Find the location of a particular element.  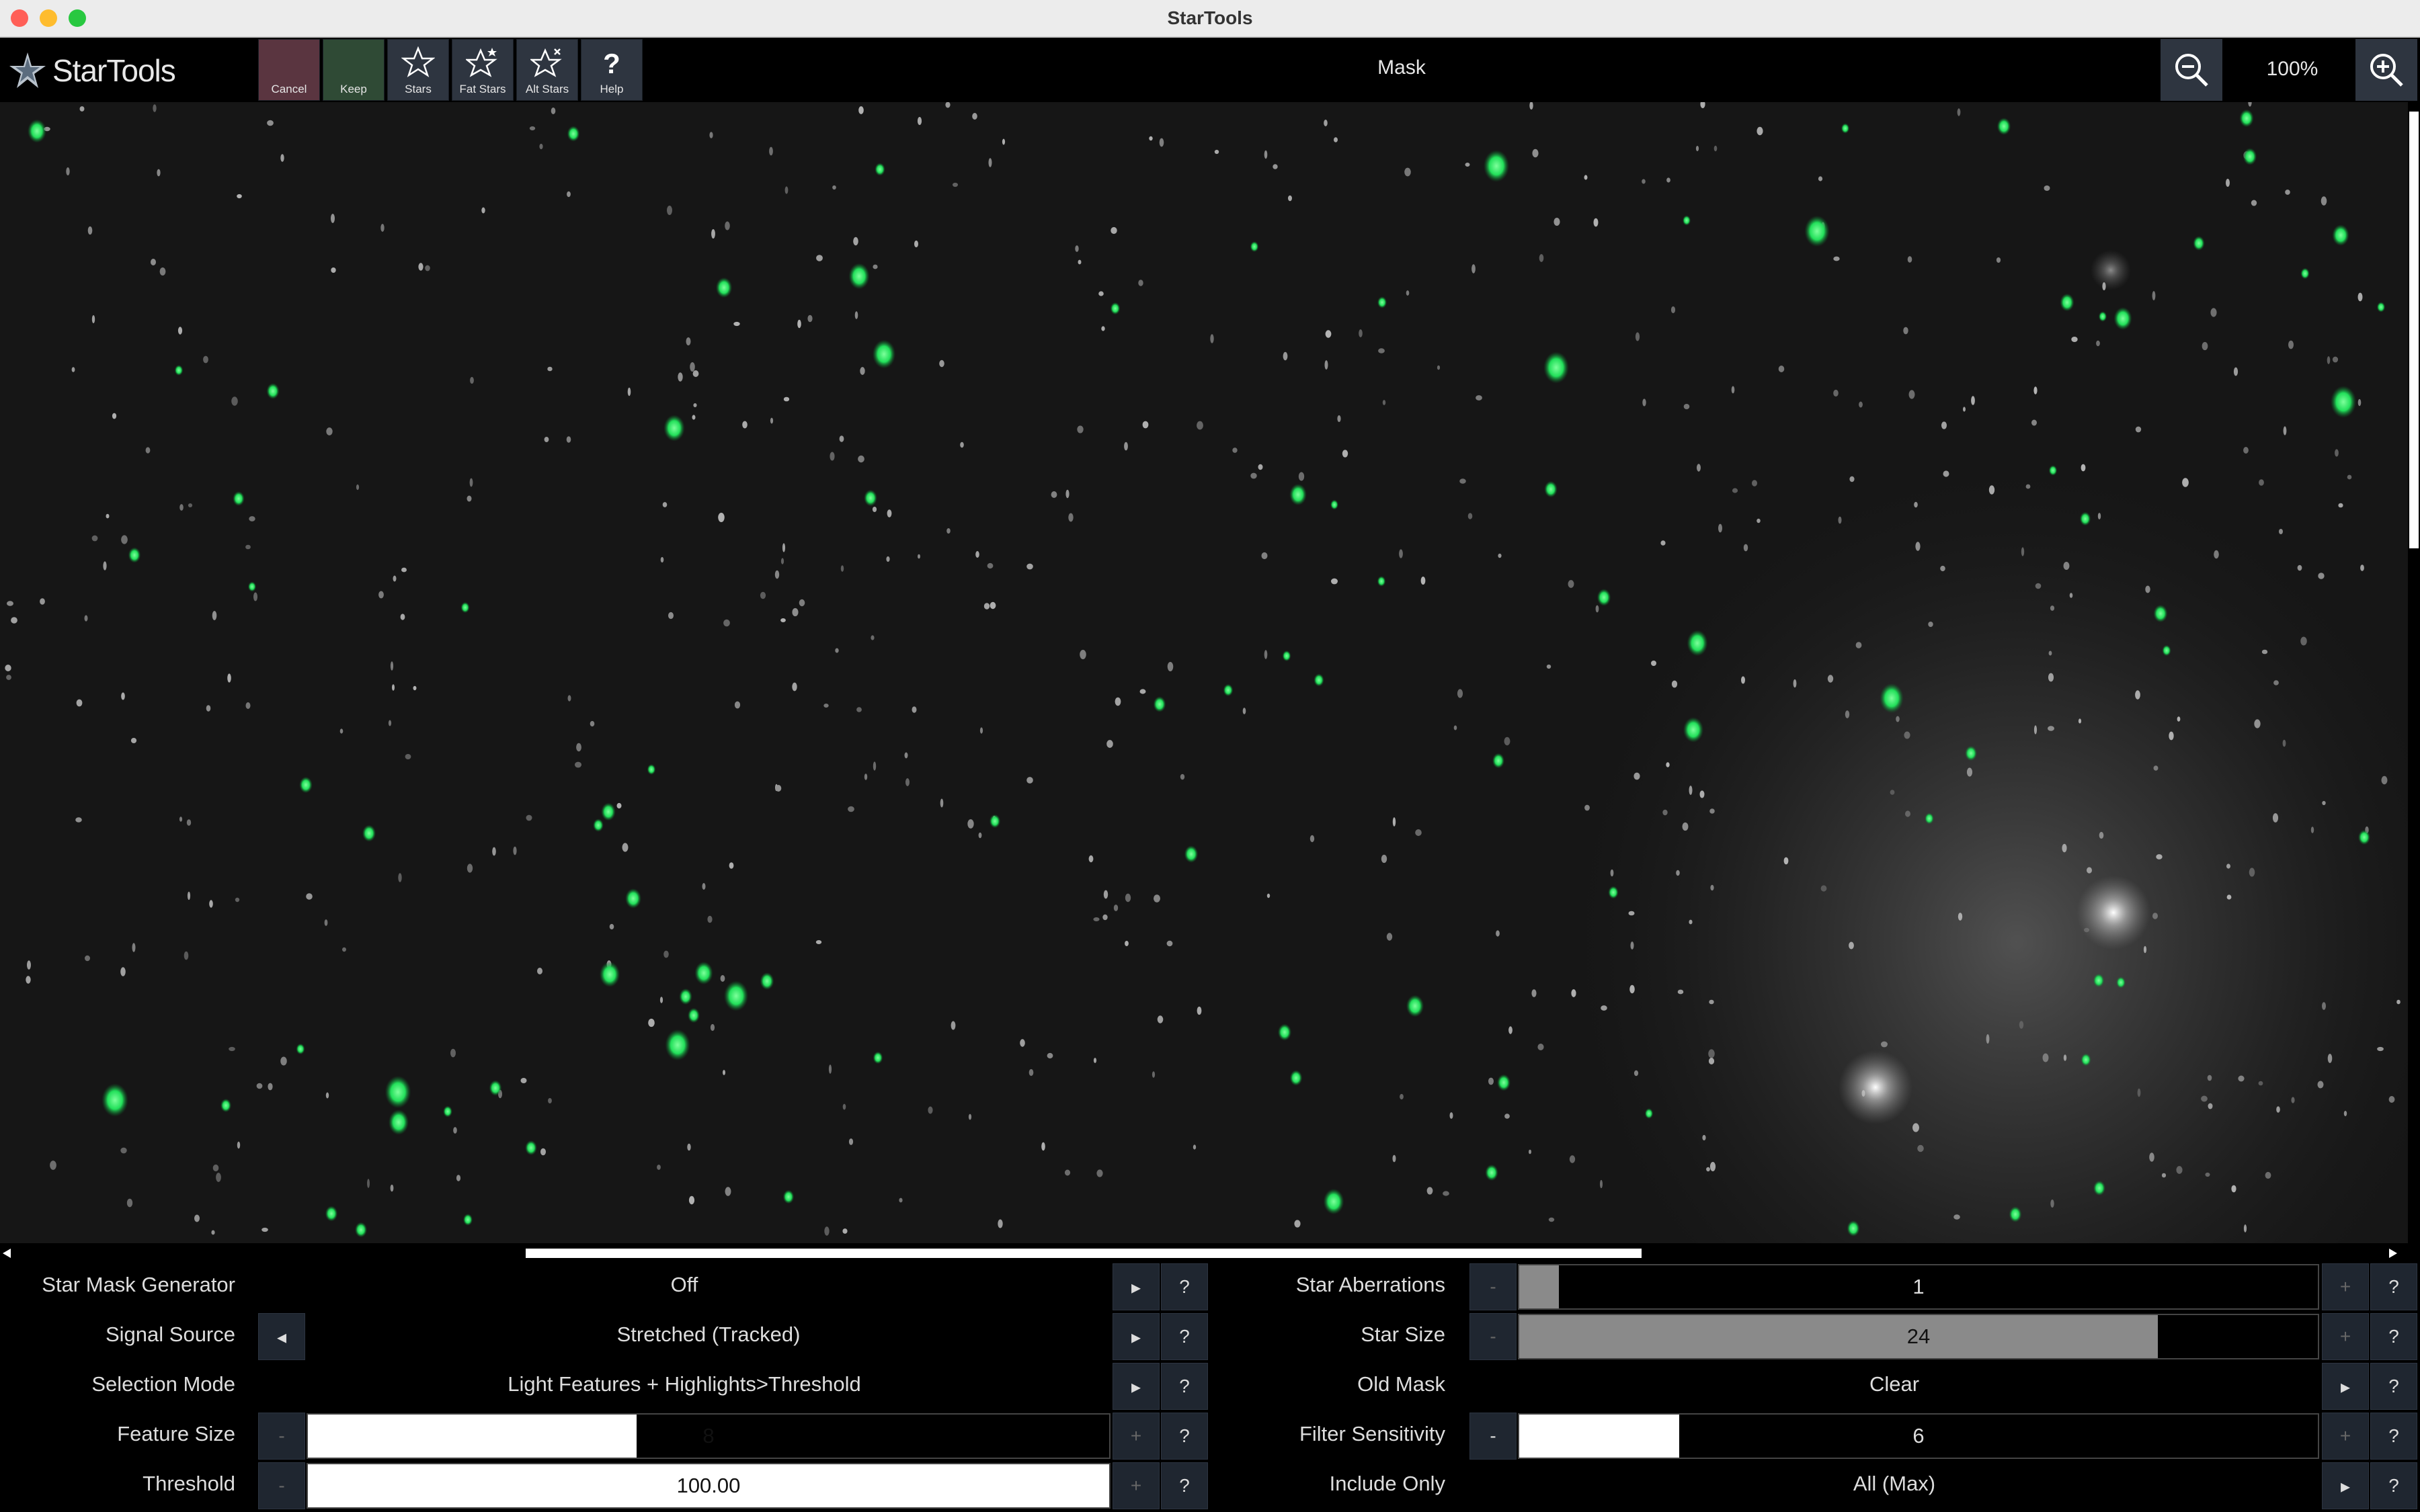

fat-stars-button: Fat Stars is located at coordinates (483, 70).